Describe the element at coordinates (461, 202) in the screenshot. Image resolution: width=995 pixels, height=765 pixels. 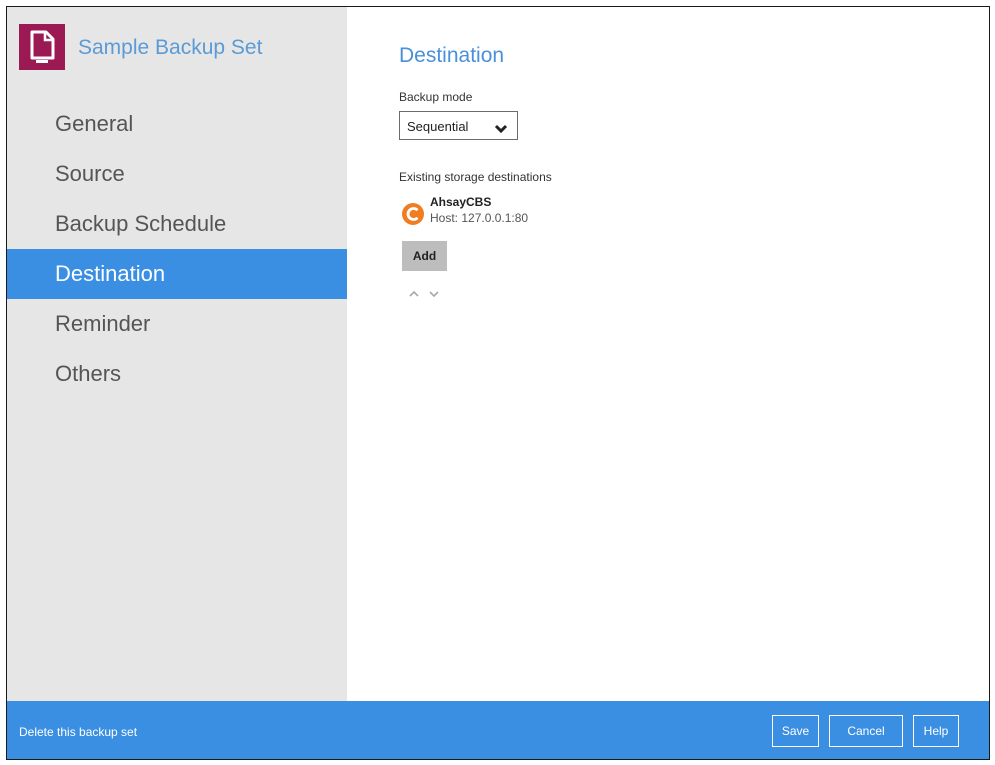
I see `destination-name: AhsayCBS` at that location.